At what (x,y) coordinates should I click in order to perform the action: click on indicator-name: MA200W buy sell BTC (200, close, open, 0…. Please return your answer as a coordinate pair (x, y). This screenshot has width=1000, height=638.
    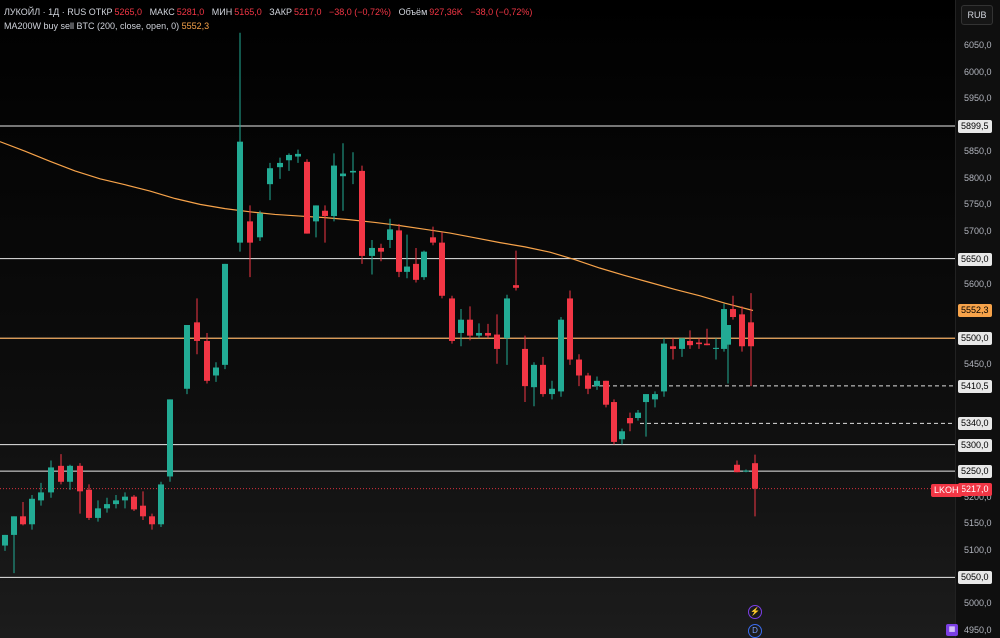
    Looking at the image, I should click on (91, 26).